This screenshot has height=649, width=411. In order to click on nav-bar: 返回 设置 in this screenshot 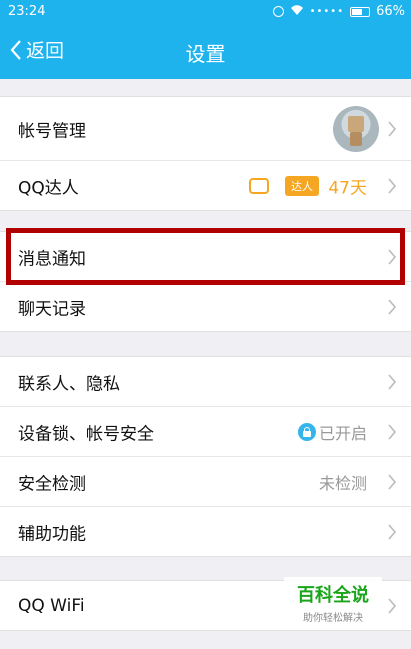, I will do `click(205, 51)`.